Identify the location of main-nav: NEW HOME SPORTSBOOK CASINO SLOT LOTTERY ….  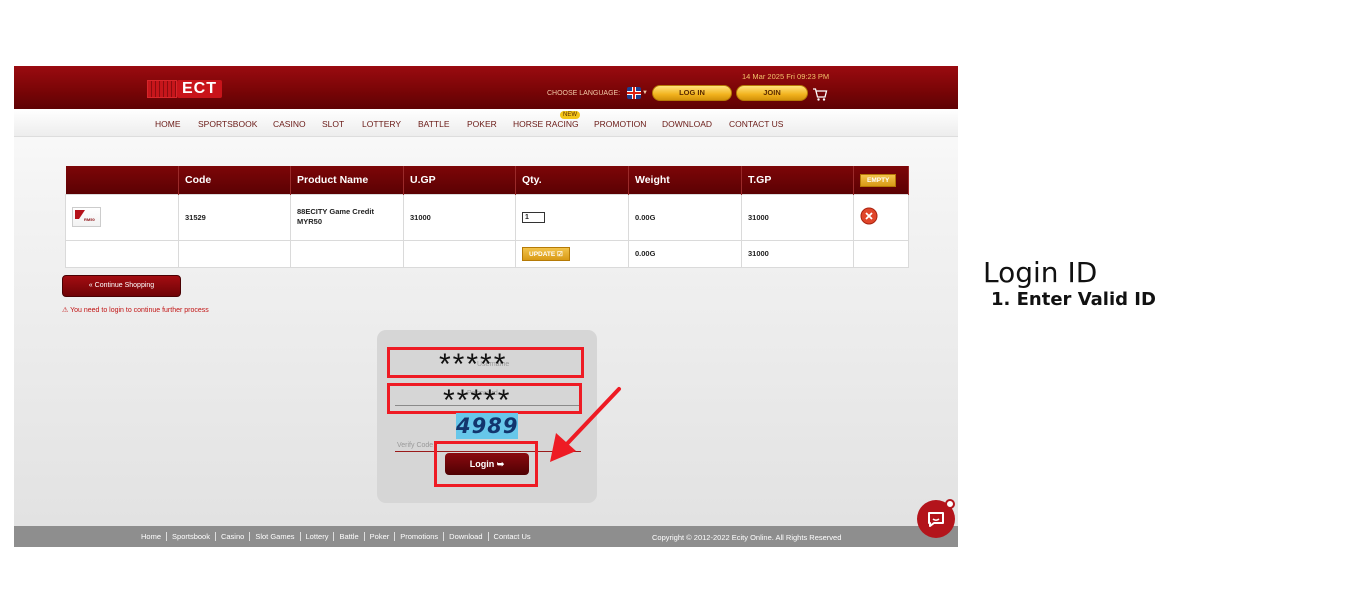
(486, 123).